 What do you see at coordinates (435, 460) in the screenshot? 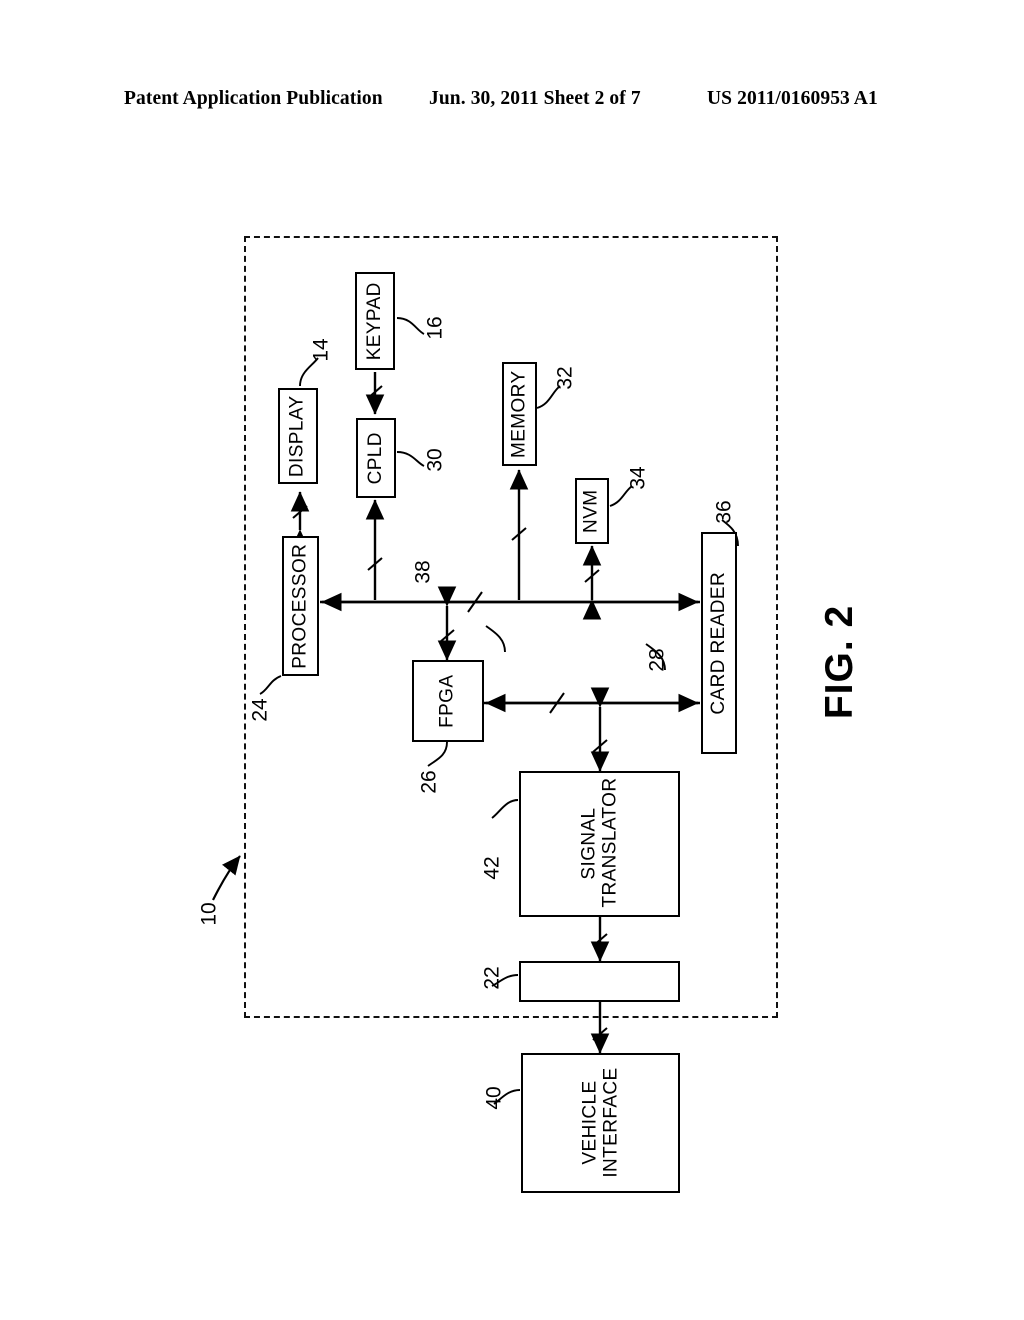
I see `ref-numeral-cpld: 30` at bounding box center [435, 460].